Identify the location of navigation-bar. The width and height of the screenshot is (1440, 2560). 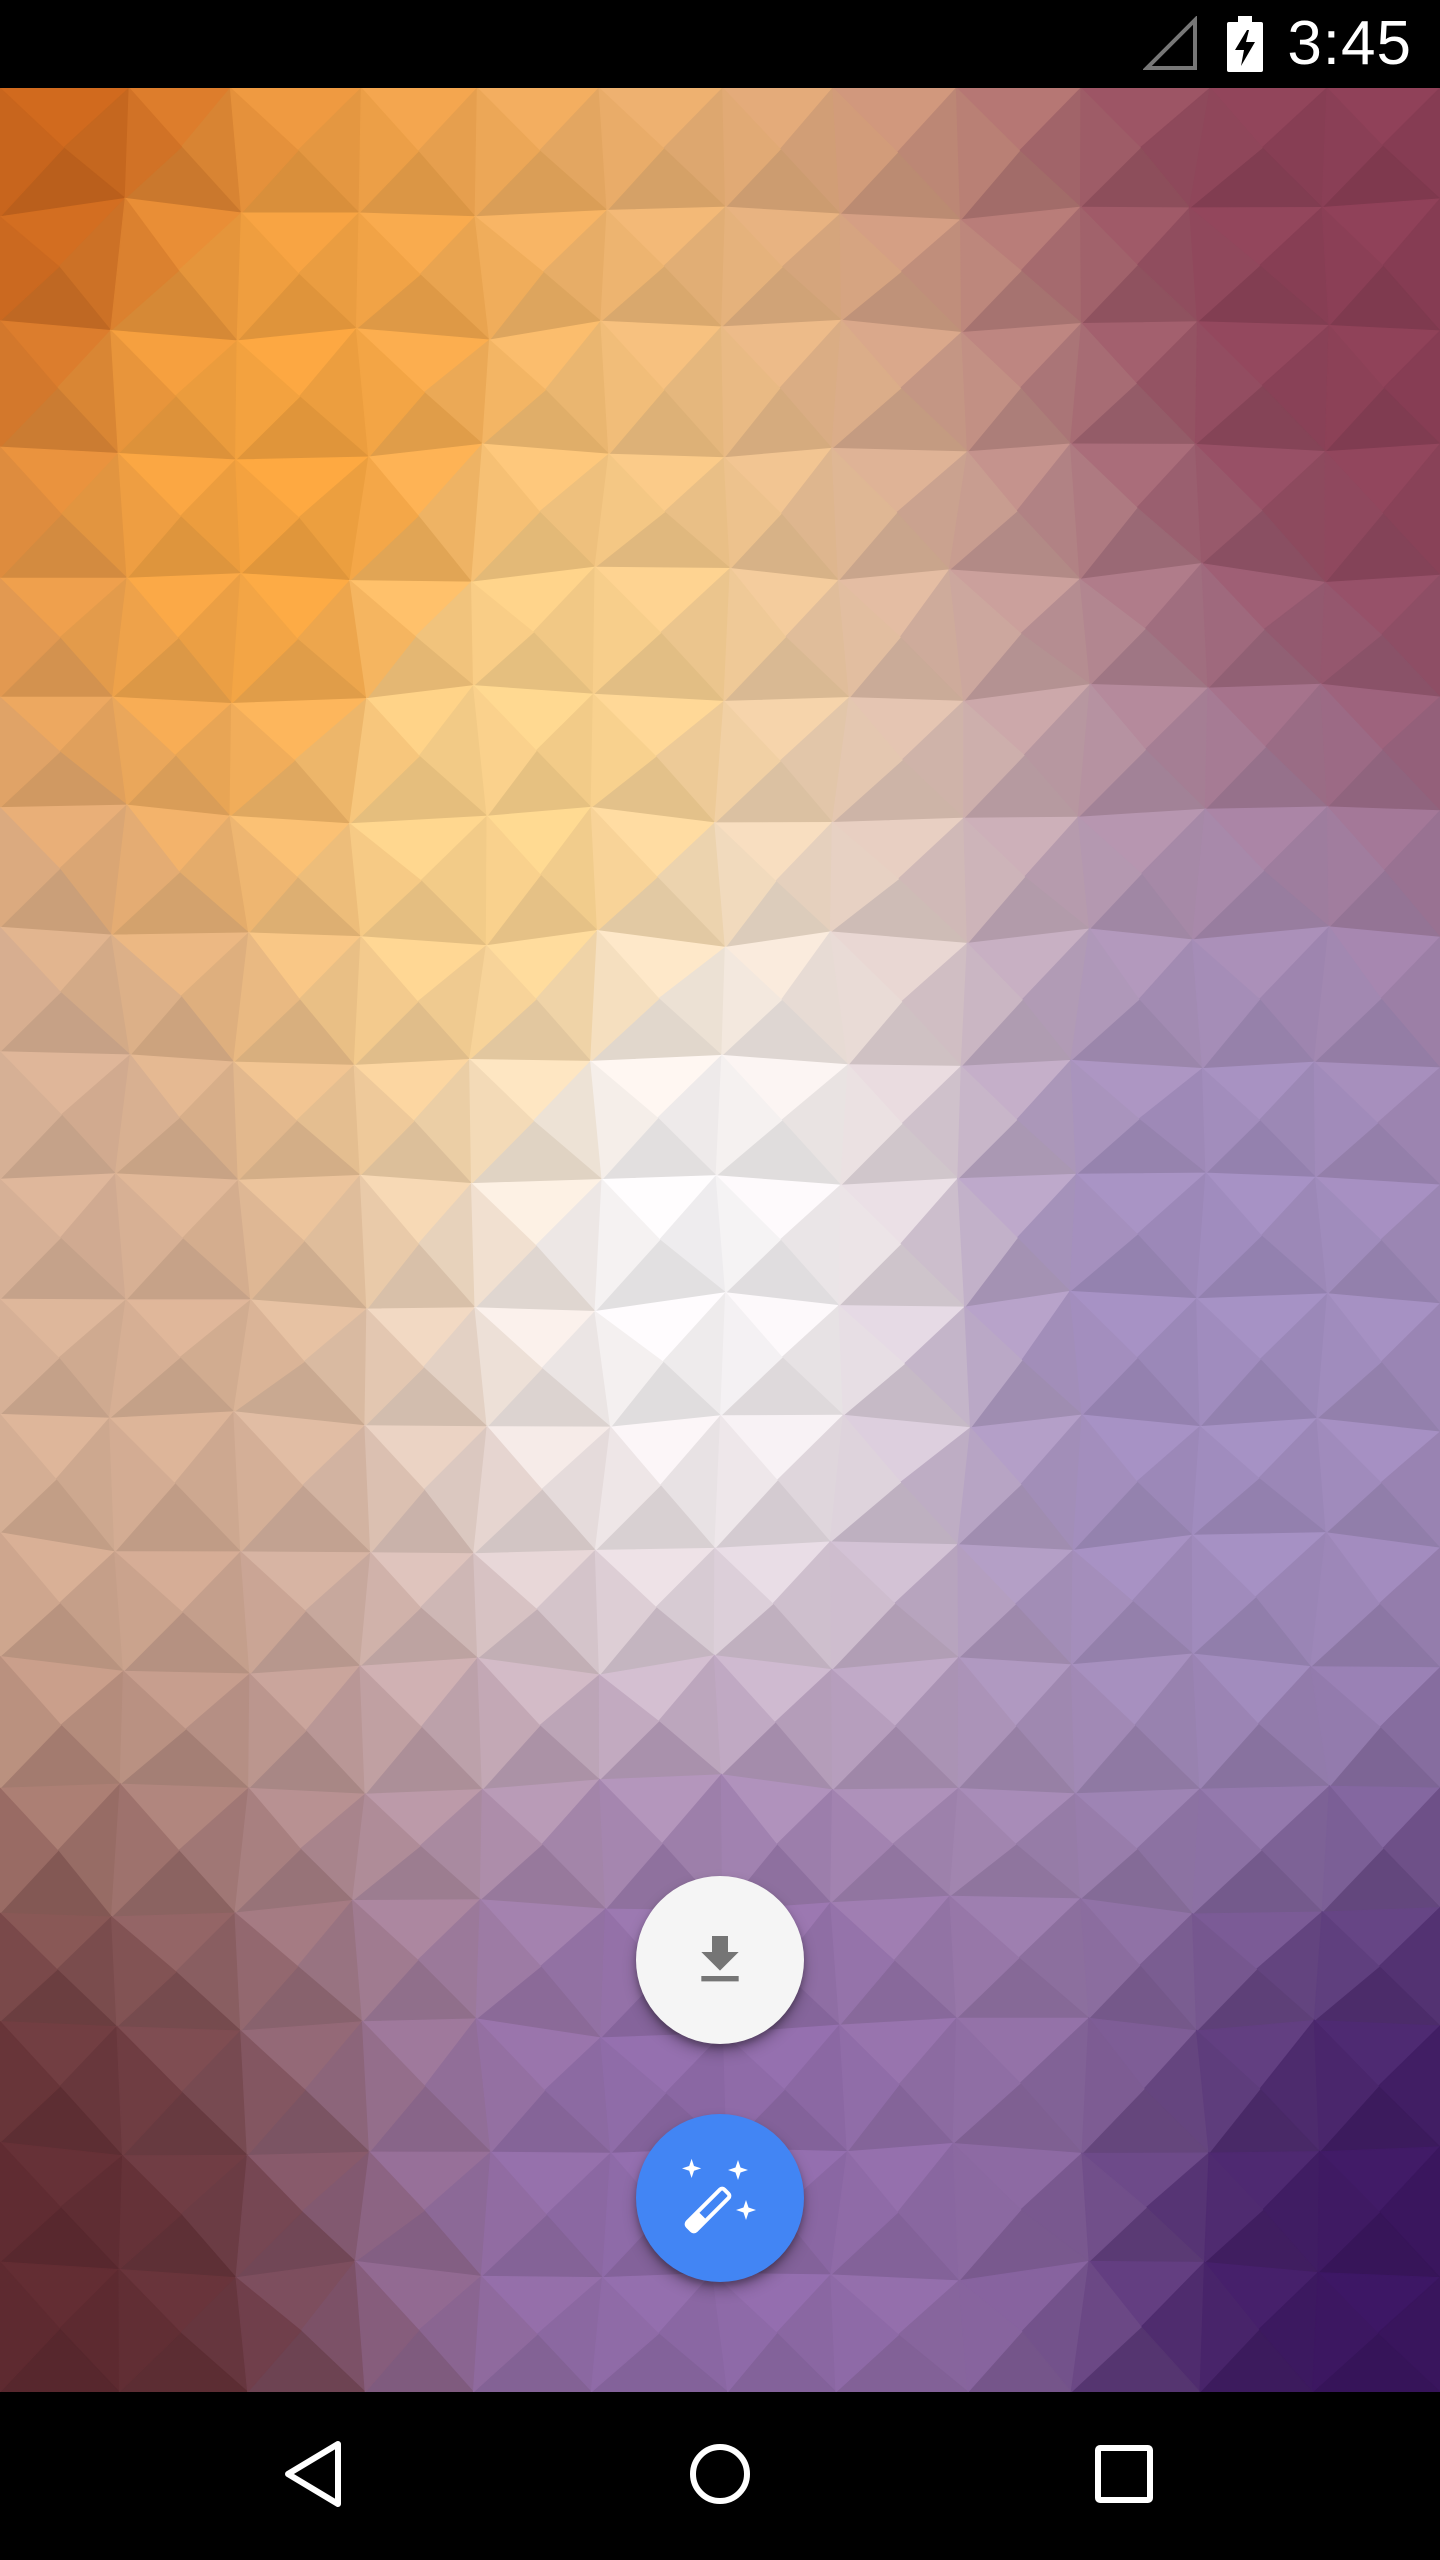
(720, 2476).